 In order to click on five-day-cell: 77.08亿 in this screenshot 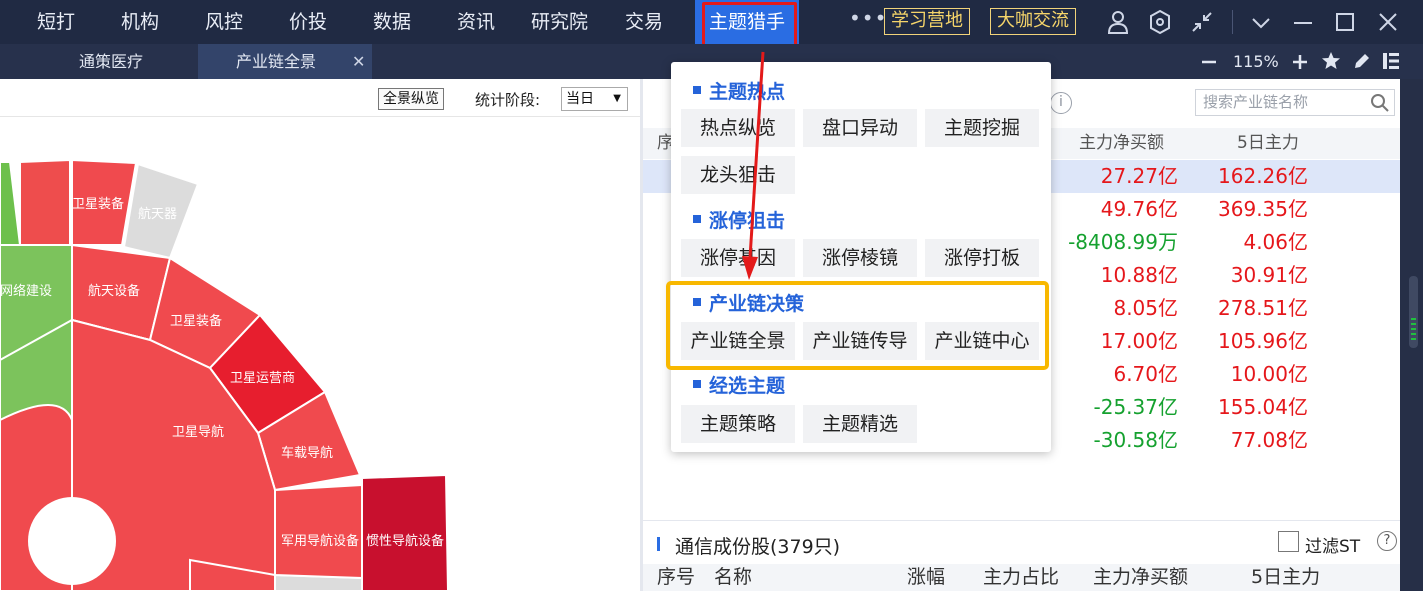, I will do `click(1269, 440)`.